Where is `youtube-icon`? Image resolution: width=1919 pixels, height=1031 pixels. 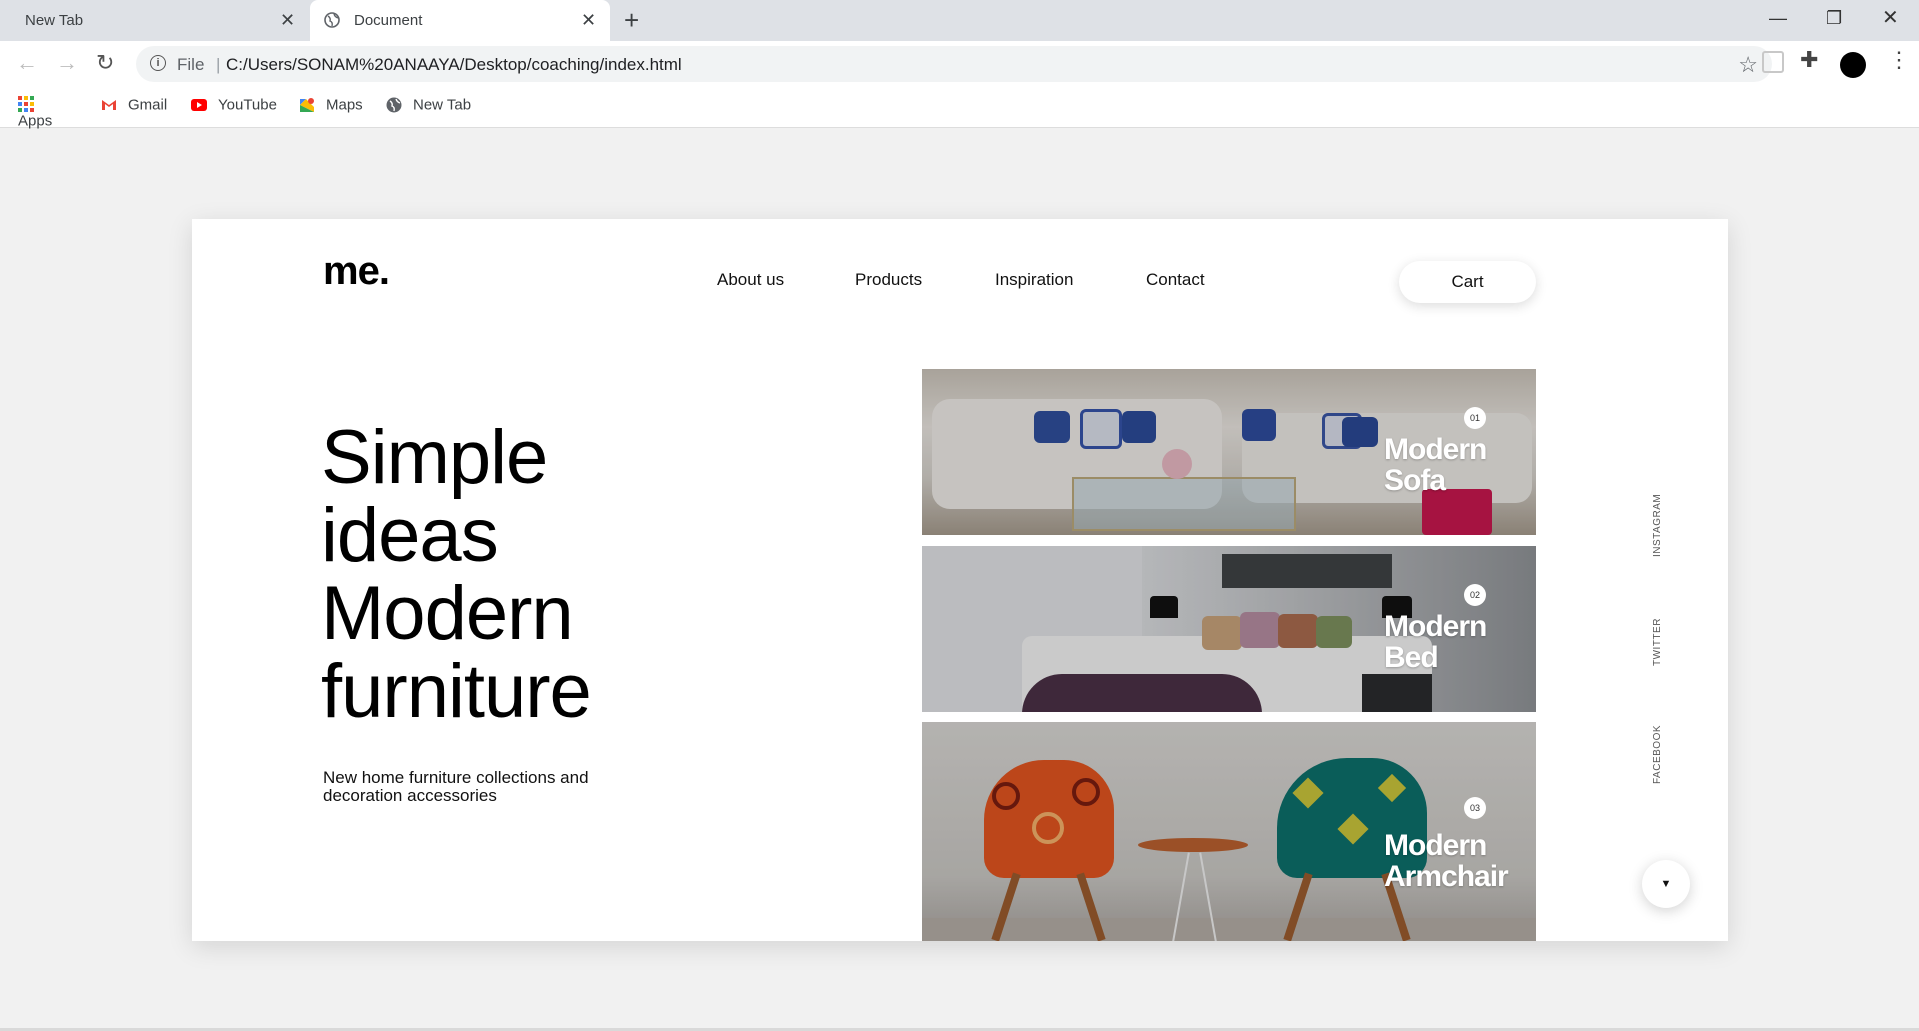 youtube-icon is located at coordinates (199, 105).